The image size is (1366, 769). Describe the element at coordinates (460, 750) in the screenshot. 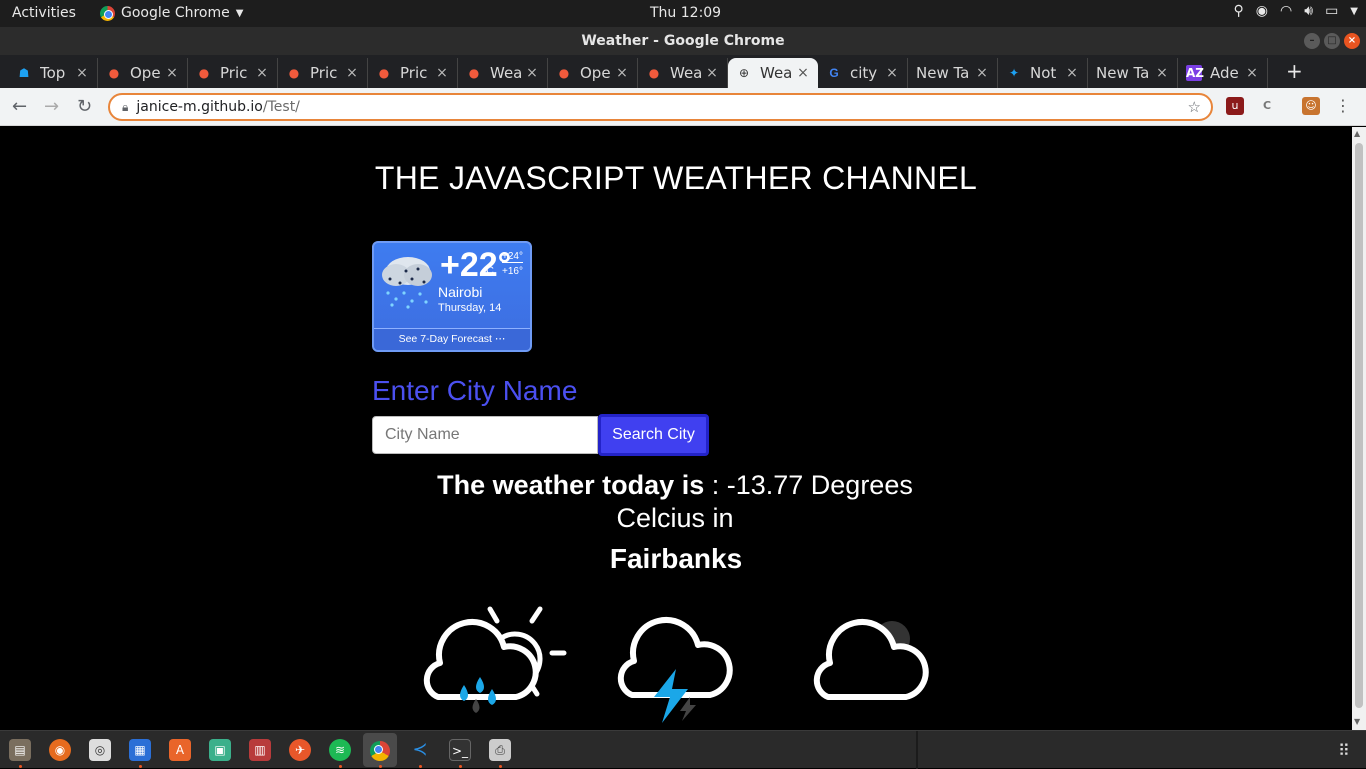

I see `terminal-icon: >_` at that location.